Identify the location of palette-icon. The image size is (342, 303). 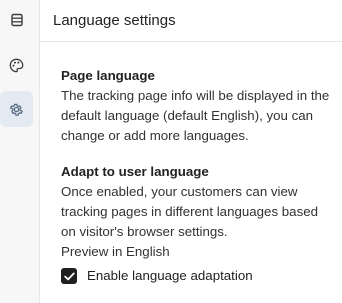
(16, 65).